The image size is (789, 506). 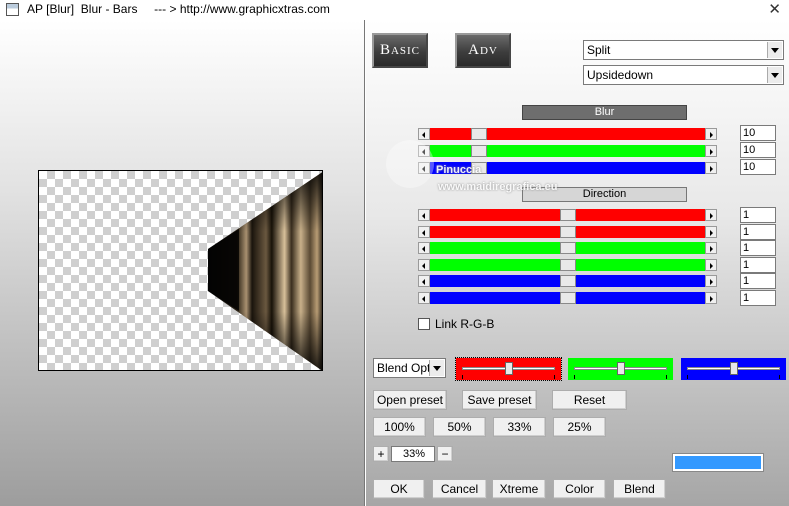 I want to click on preview-canvas, so click(x=180, y=270).